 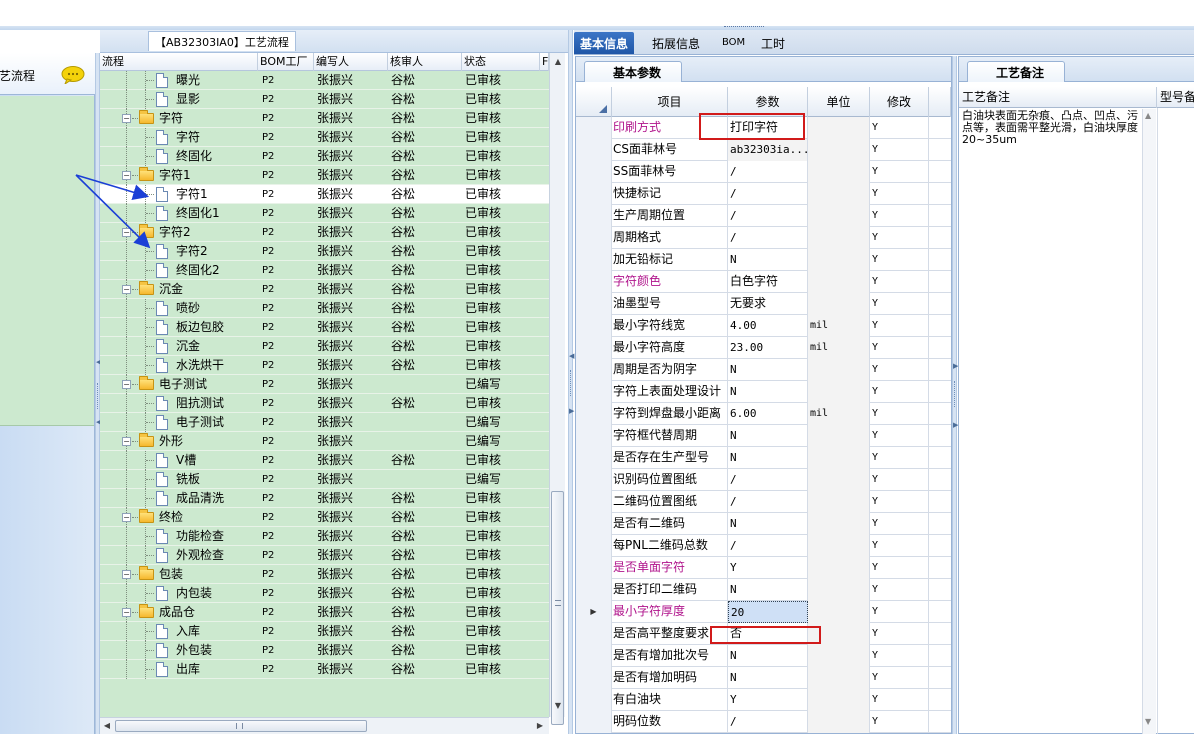 I want to click on params-col-unit: 单位, so click(x=839, y=102).